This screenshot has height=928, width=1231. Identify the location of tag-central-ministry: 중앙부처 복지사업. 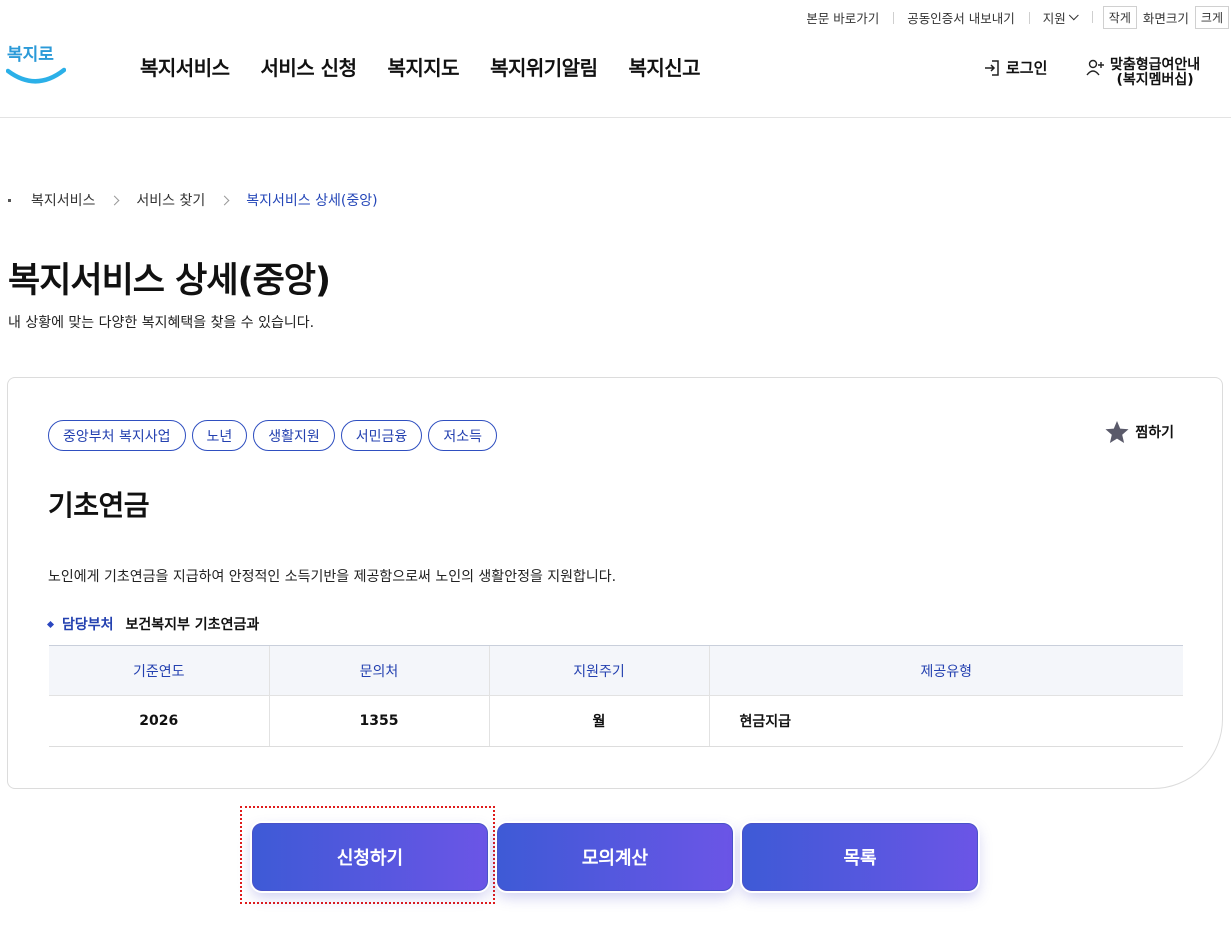
(117, 435).